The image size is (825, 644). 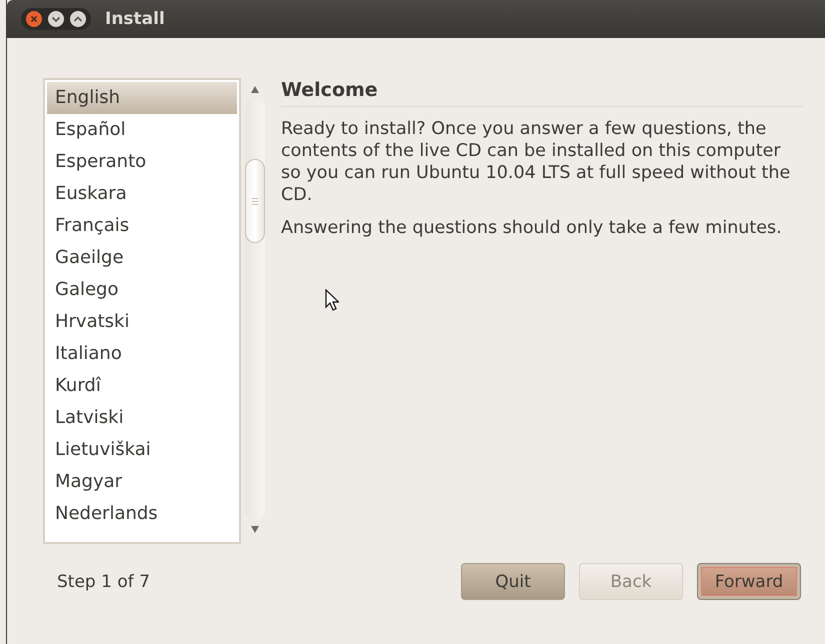 What do you see at coordinates (255, 89) in the screenshot?
I see `scroll-up-icon` at bounding box center [255, 89].